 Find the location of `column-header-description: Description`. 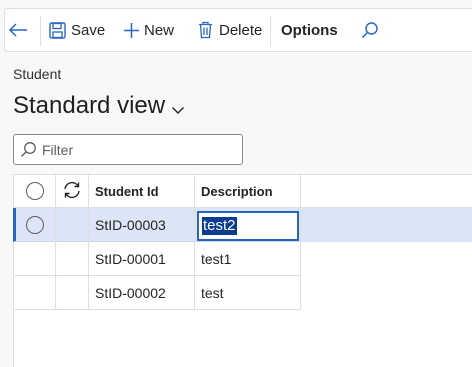

column-header-description: Description is located at coordinates (248, 191).